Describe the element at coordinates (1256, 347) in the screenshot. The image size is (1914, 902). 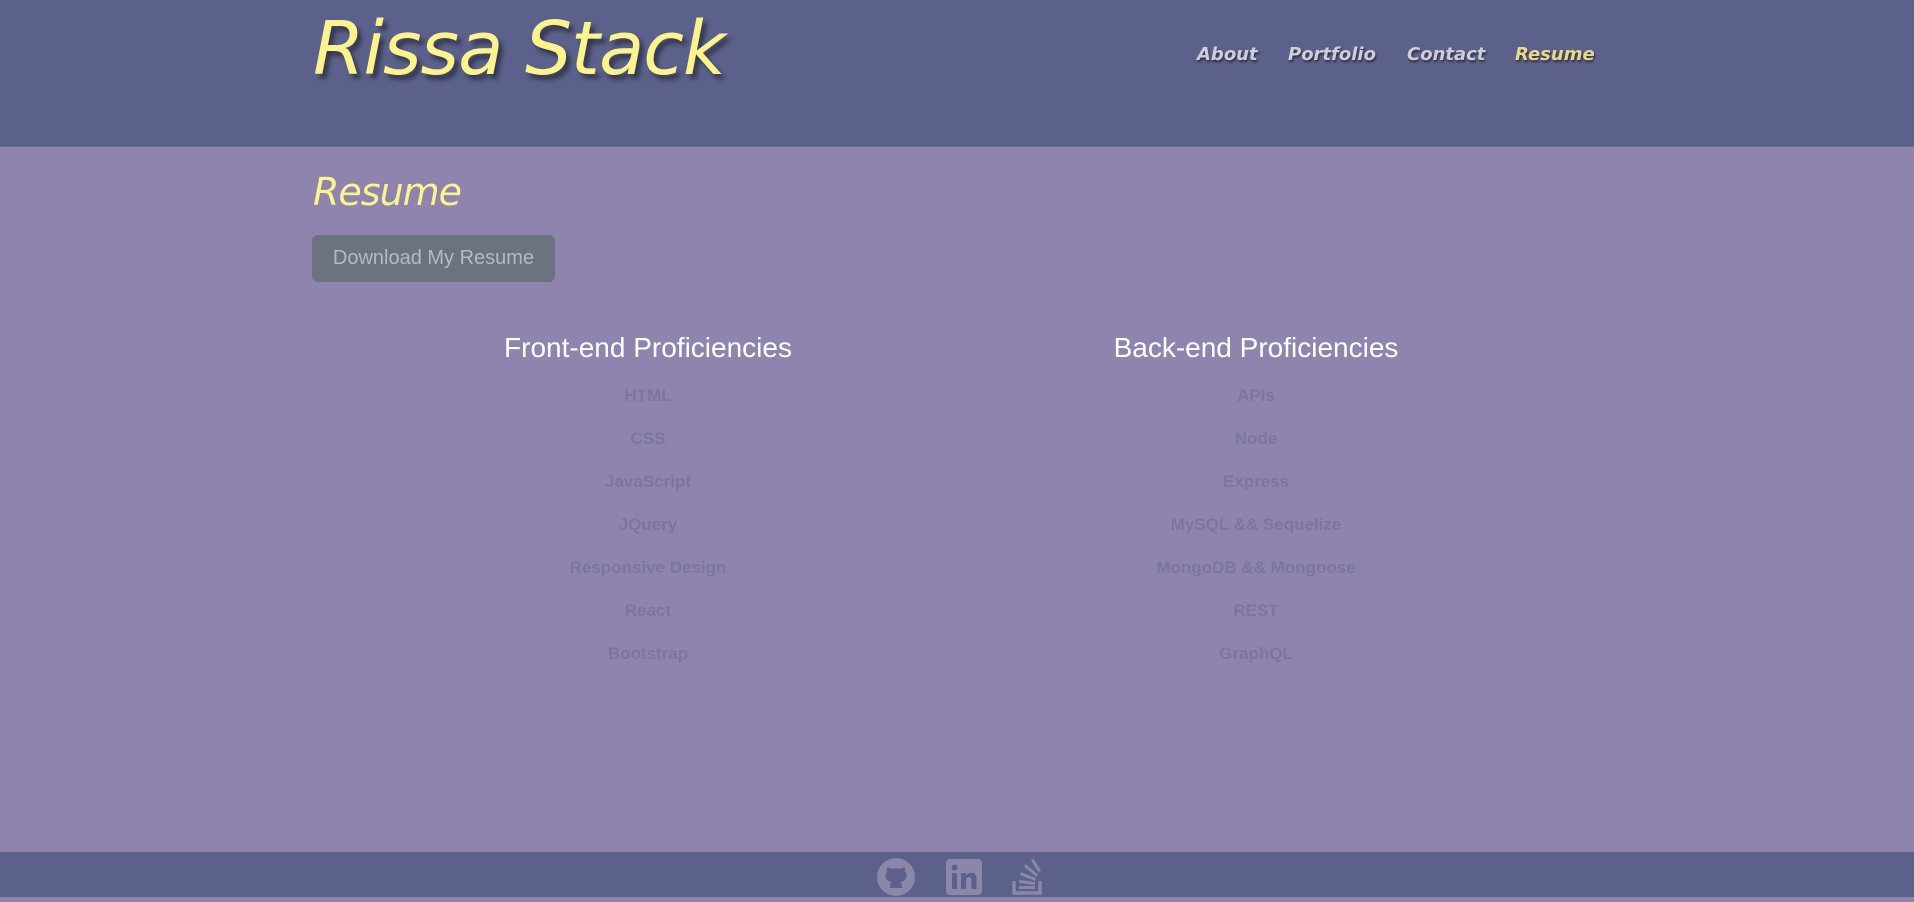
I see `backend-heading: Back-end Proficiencies` at that location.